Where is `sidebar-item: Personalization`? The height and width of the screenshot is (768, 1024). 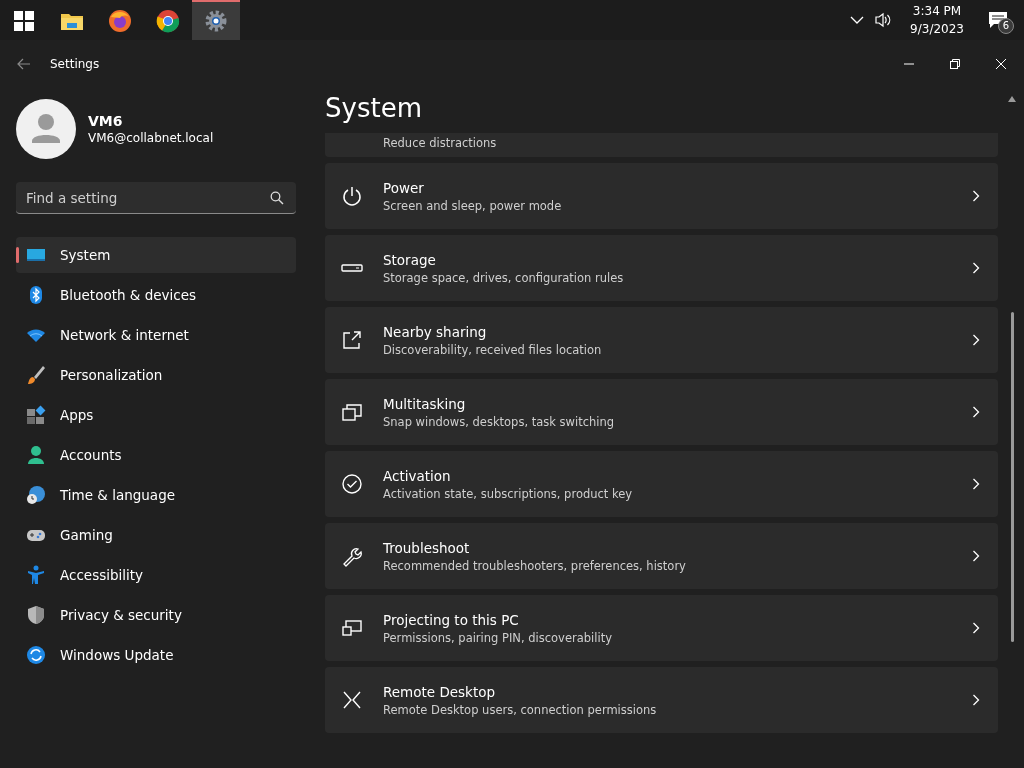
sidebar-item: Personalization is located at coordinates (156, 375).